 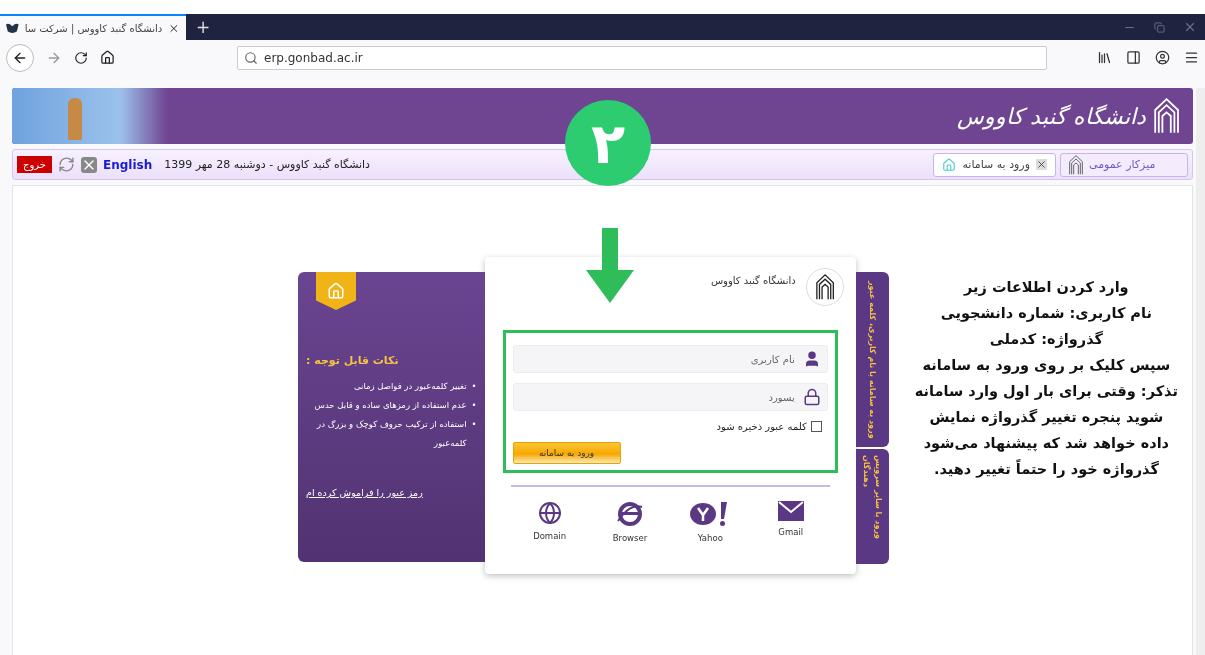 I want to click on forgot-password-link: رمز عبور را فراموش کرده ام, so click(x=364, y=492).